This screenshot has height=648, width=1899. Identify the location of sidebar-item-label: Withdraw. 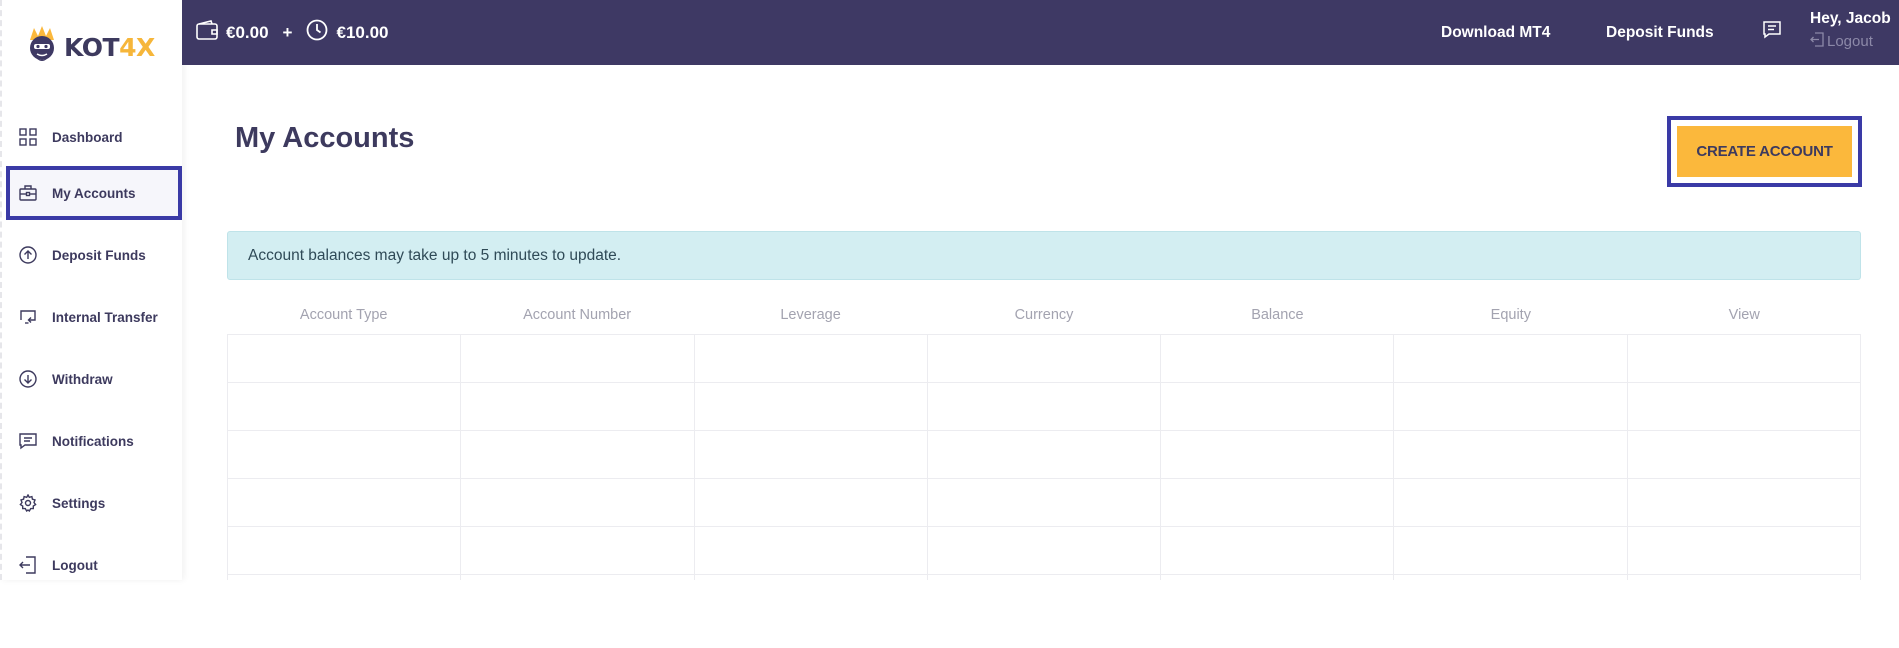
(82, 379).